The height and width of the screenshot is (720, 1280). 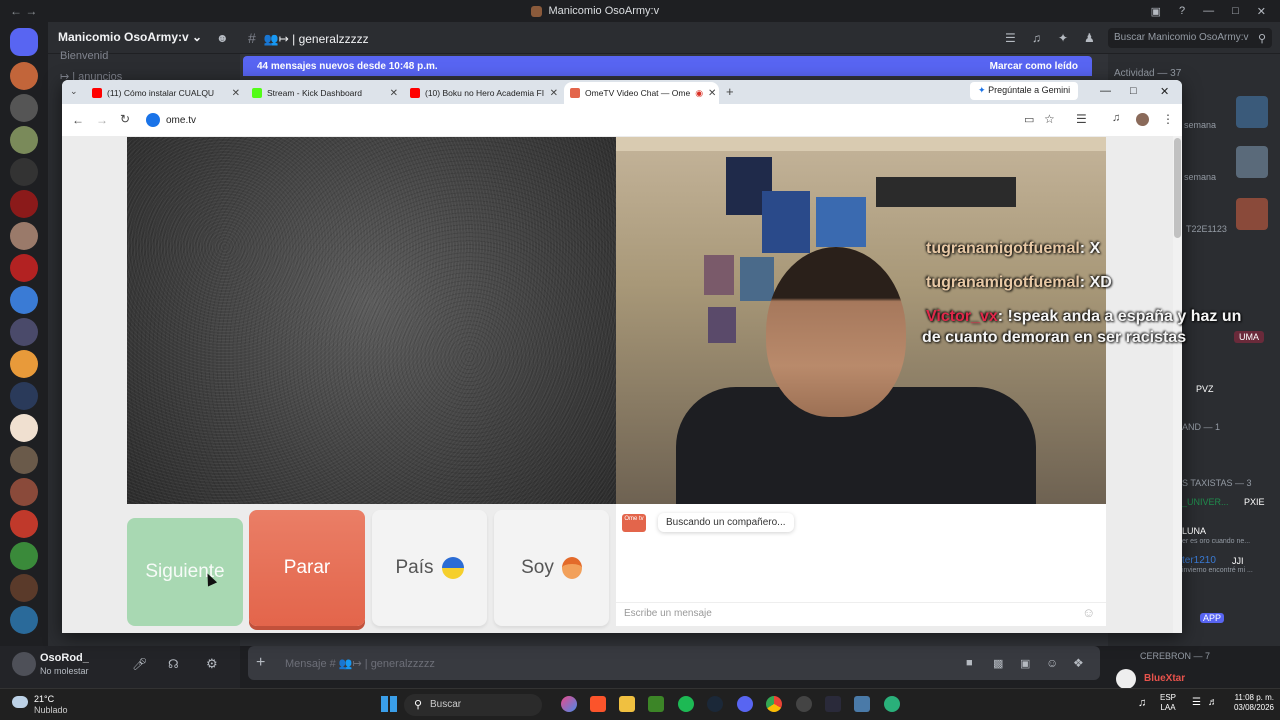 What do you see at coordinates (25, 11) in the screenshot?
I see `back-forward-nav: ← →` at bounding box center [25, 11].